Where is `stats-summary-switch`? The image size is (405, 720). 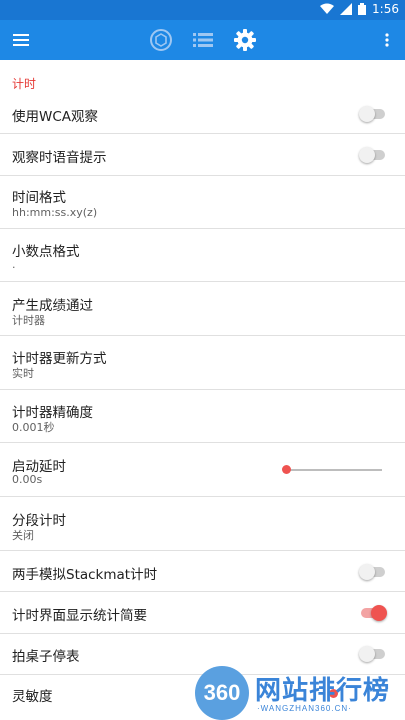
stats-summary-switch is located at coordinates (374, 613).